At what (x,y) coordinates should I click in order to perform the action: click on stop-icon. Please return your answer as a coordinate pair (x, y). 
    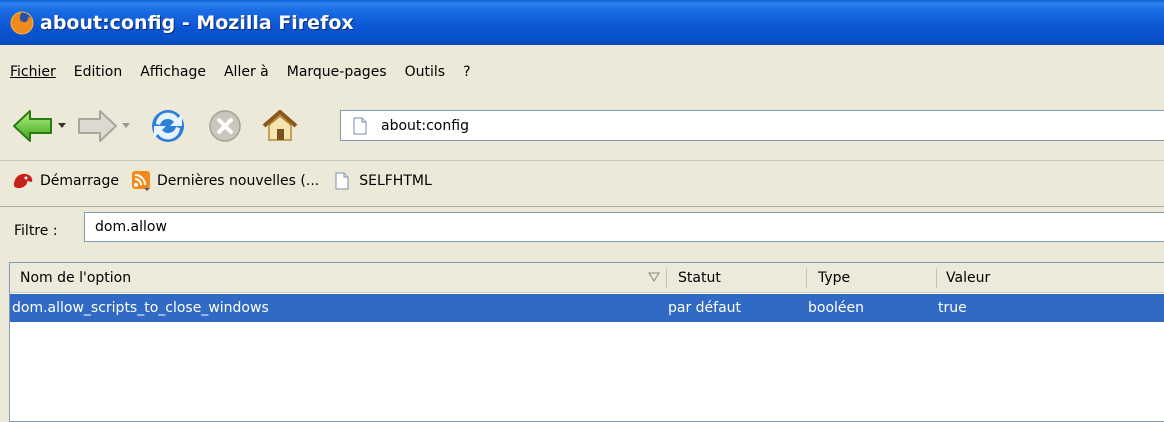
    Looking at the image, I should click on (225, 126).